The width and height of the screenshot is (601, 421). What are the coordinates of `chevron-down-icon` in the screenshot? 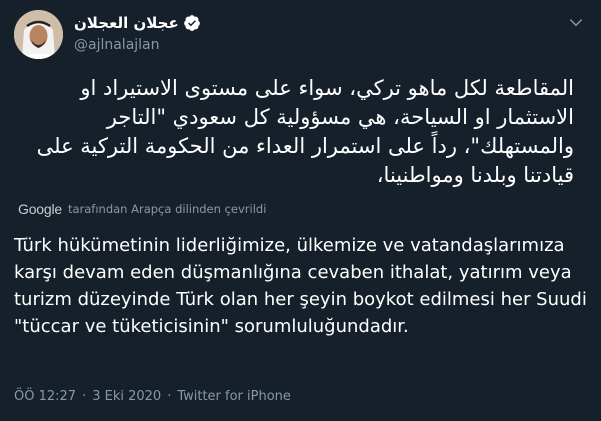 It's located at (576, 23).